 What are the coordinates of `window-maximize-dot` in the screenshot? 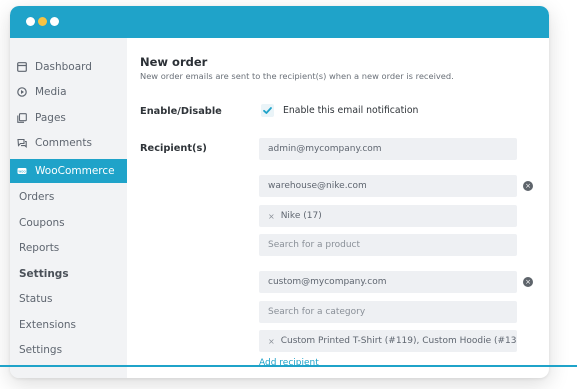 It's located at (54, 21).